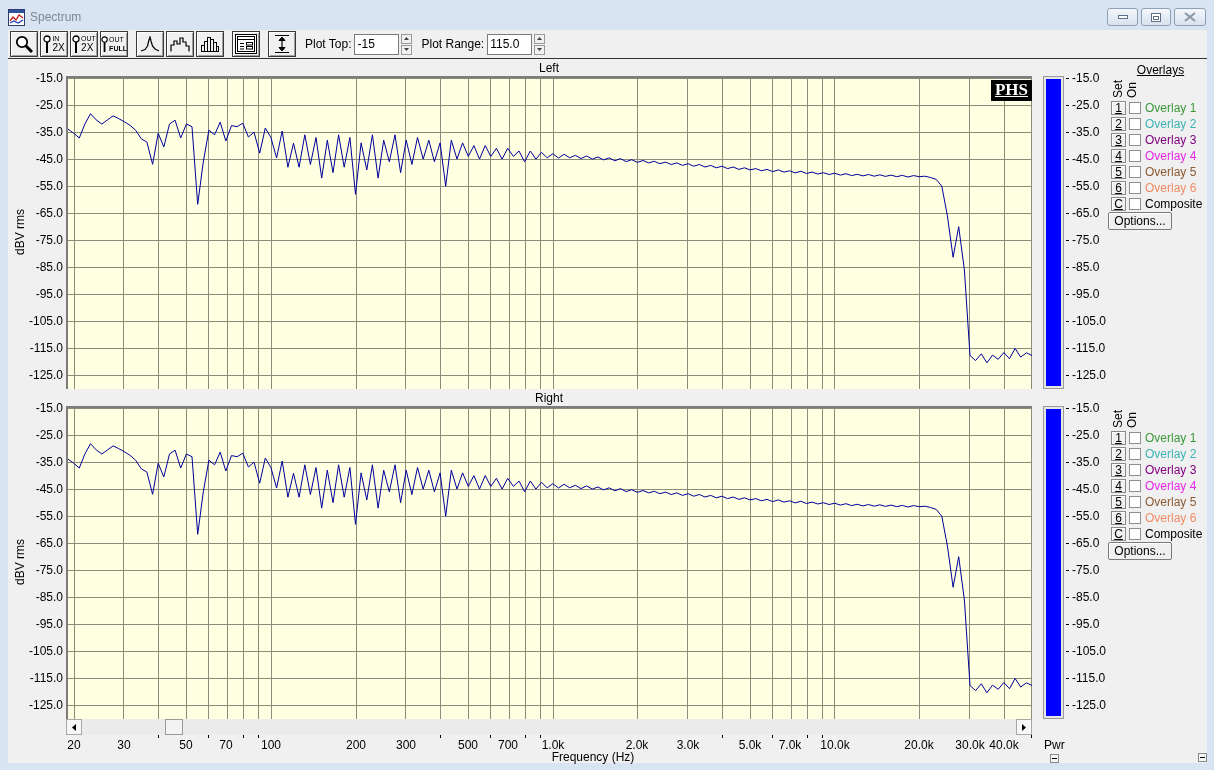 The width and height of the screenshot is (1214, 770). What do you see at coordinates (150, 44) in the screenshot?
I see `line-graph-button` at bounding box center [150, 44].